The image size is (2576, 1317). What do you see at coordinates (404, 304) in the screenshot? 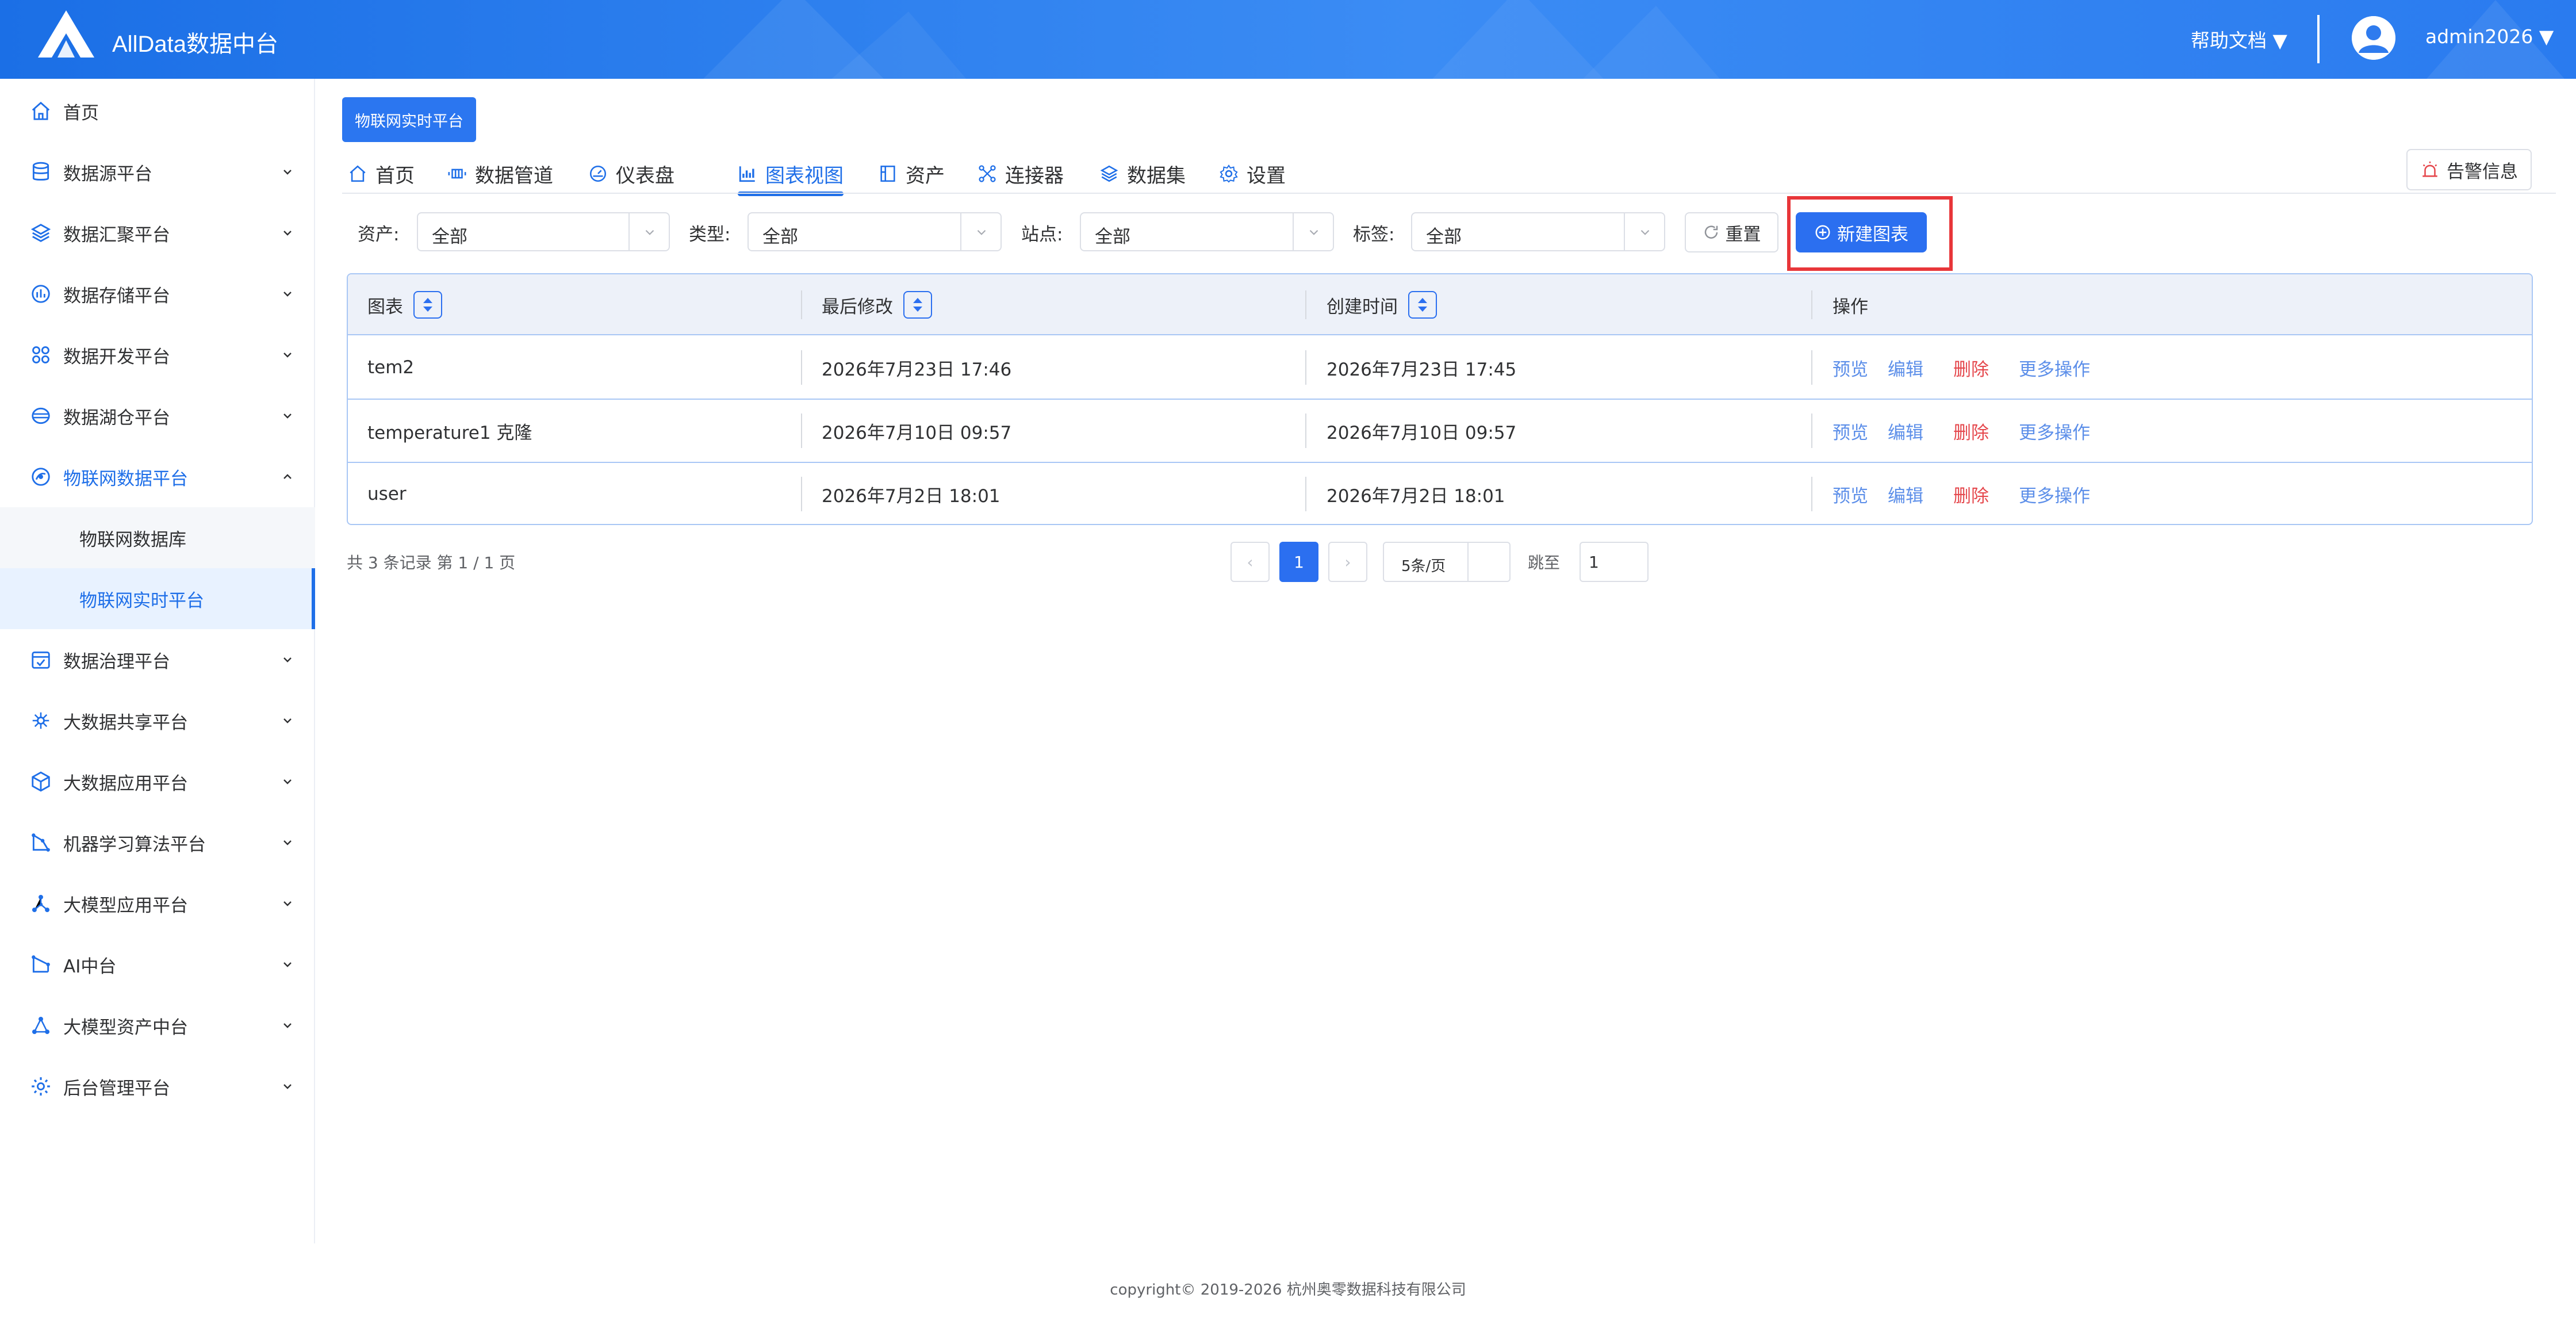
I see `column-header-chart: 图表` at bounding box center [404, 304].